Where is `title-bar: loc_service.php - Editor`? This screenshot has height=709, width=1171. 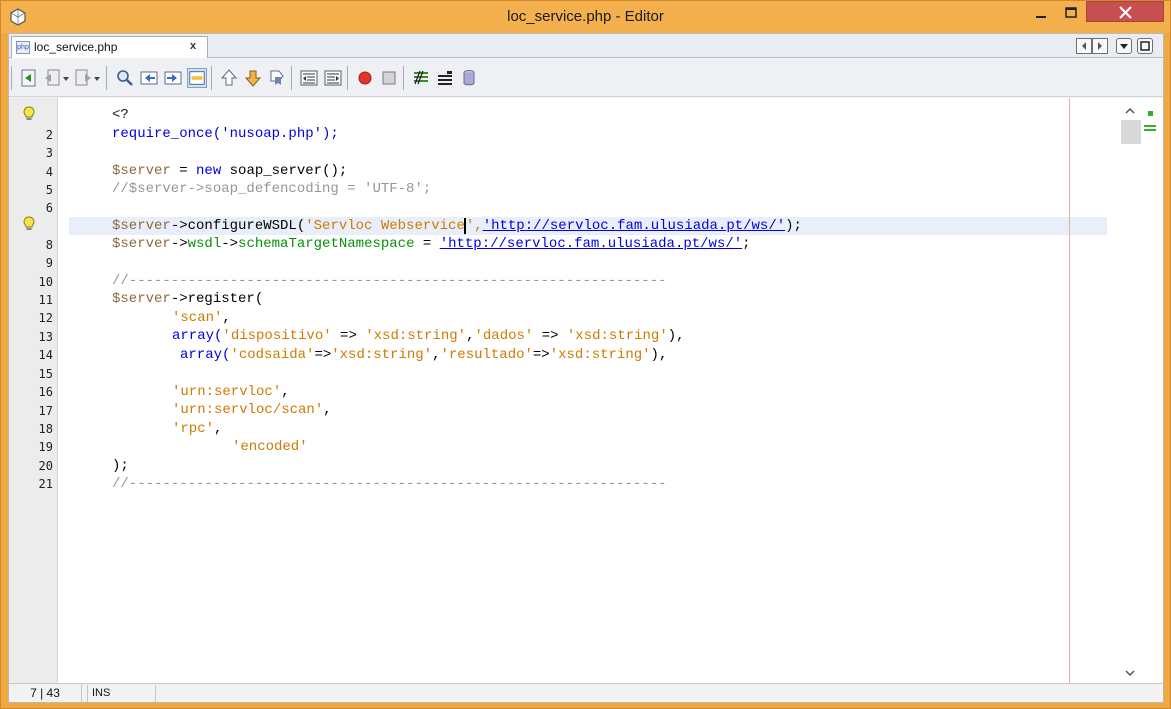 title-bar: loc_service.php - Editor is located at coordinates (585, 17).